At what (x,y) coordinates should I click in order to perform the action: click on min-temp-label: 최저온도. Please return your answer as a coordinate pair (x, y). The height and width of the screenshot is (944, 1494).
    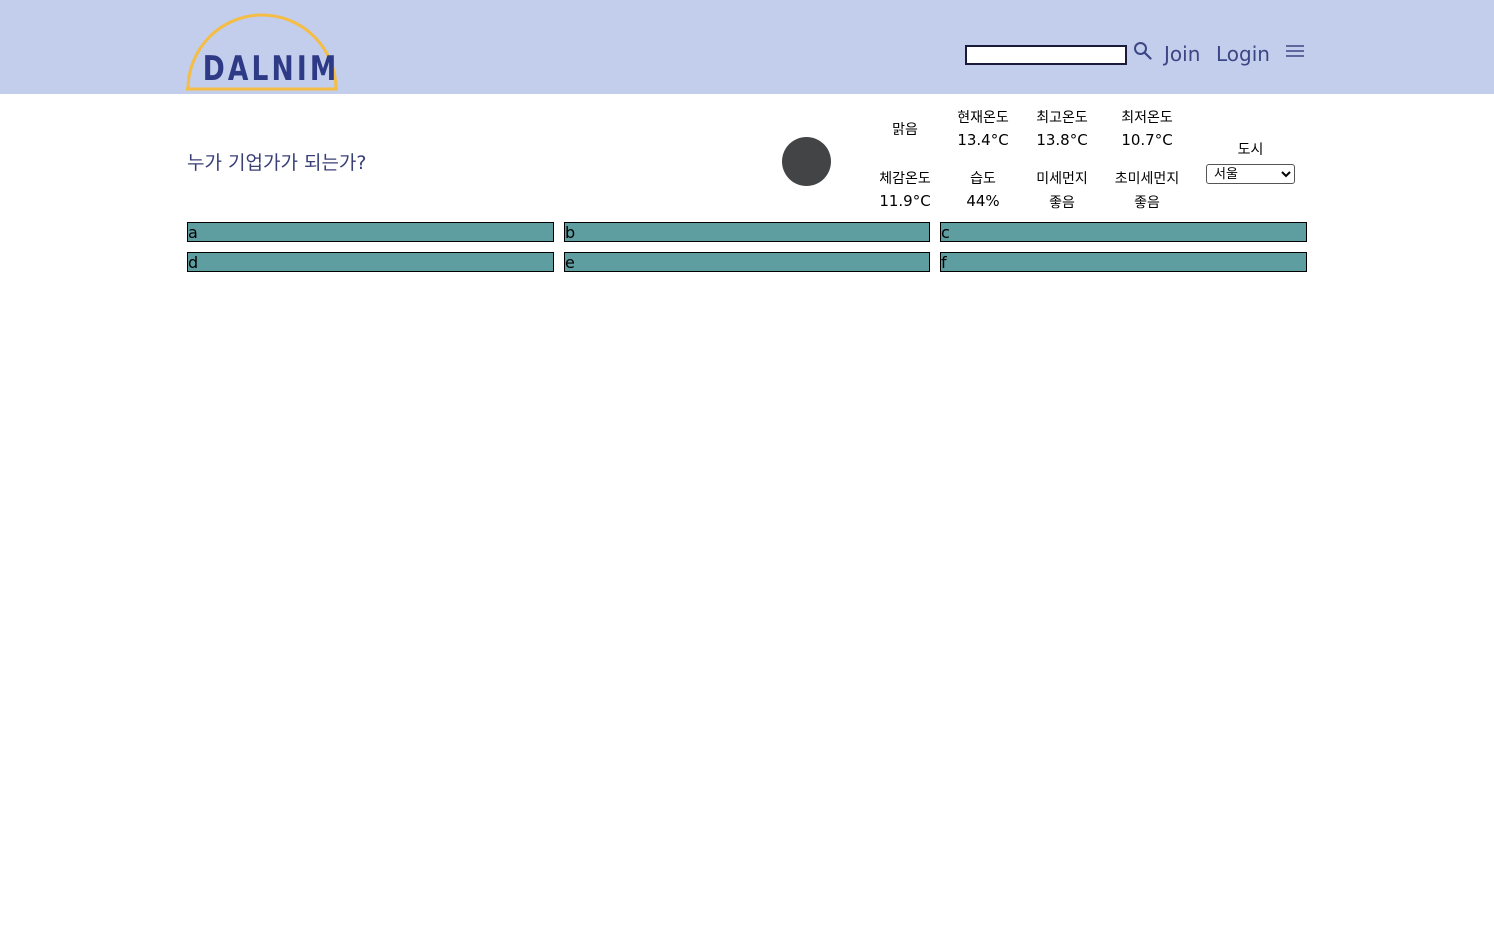
    Looking at the image, I should click on (1147, 118).